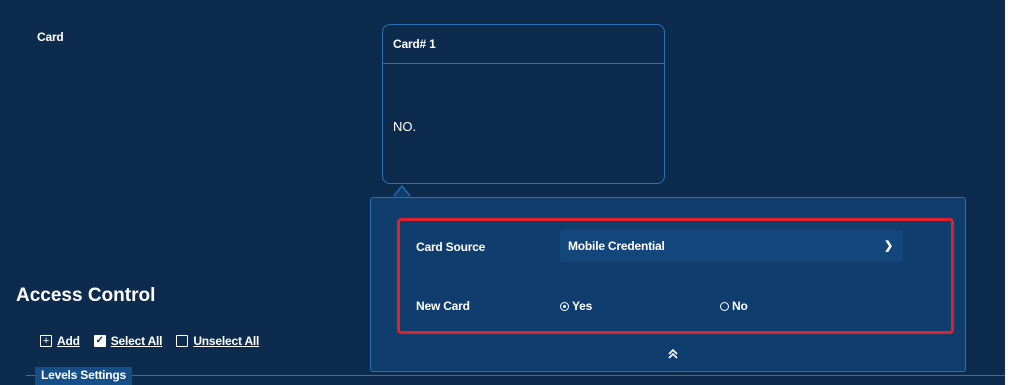  Describe the element at coordinates (673, 355) in the screenshot. I see `double-chevron-up-icon` at that location.